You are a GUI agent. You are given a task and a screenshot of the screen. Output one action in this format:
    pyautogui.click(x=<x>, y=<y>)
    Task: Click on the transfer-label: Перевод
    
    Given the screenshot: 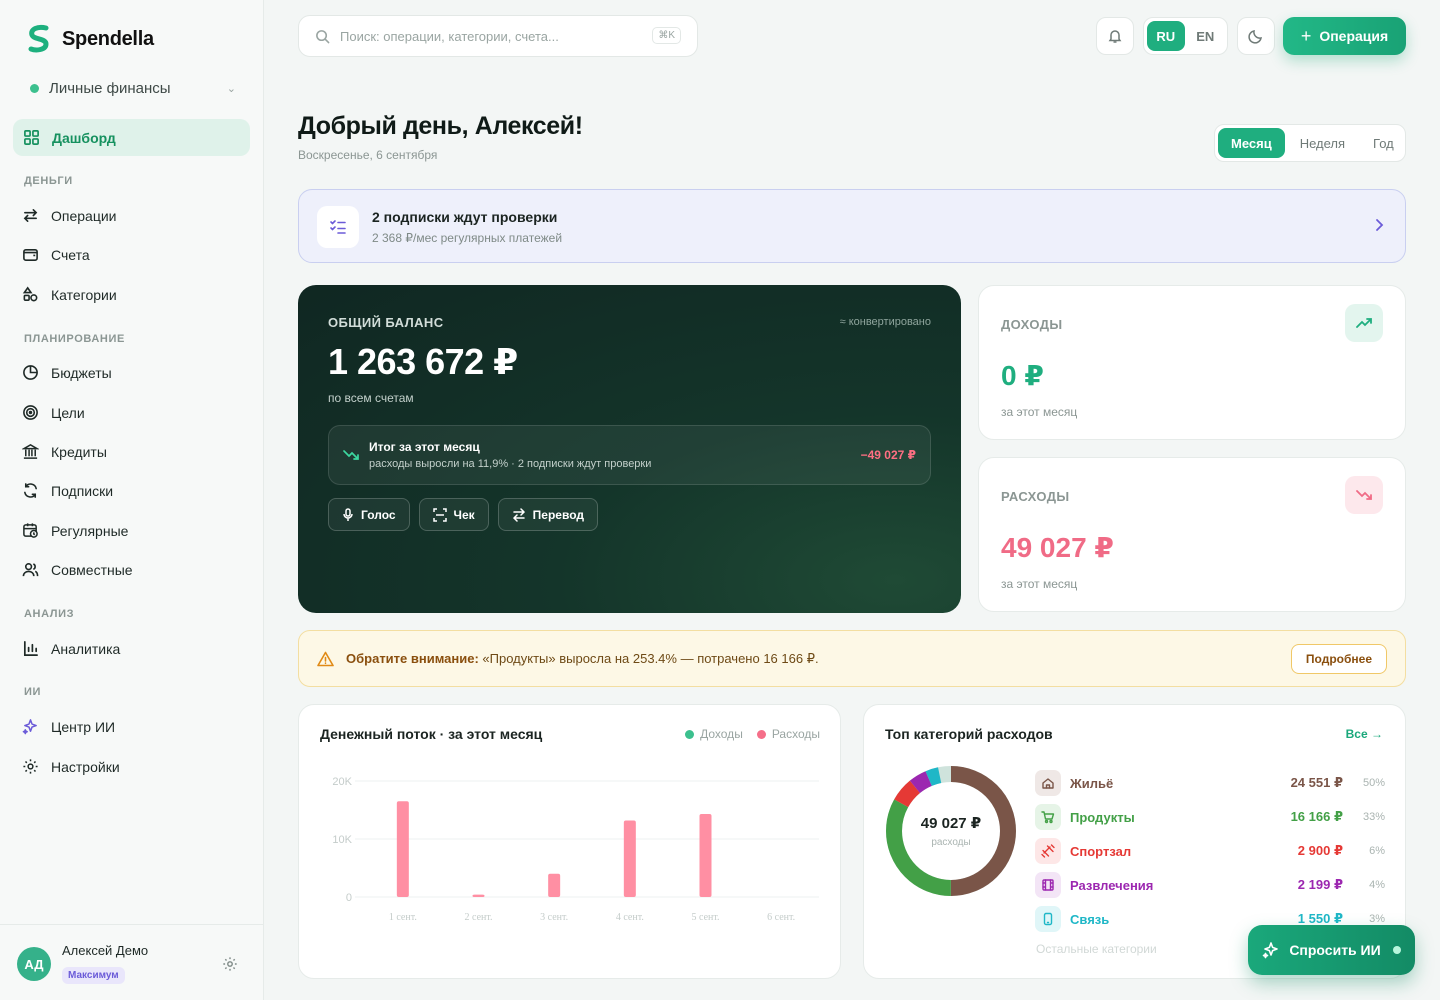 What is the action you would take?
    pyautogui.click(x=558, y=514)
    